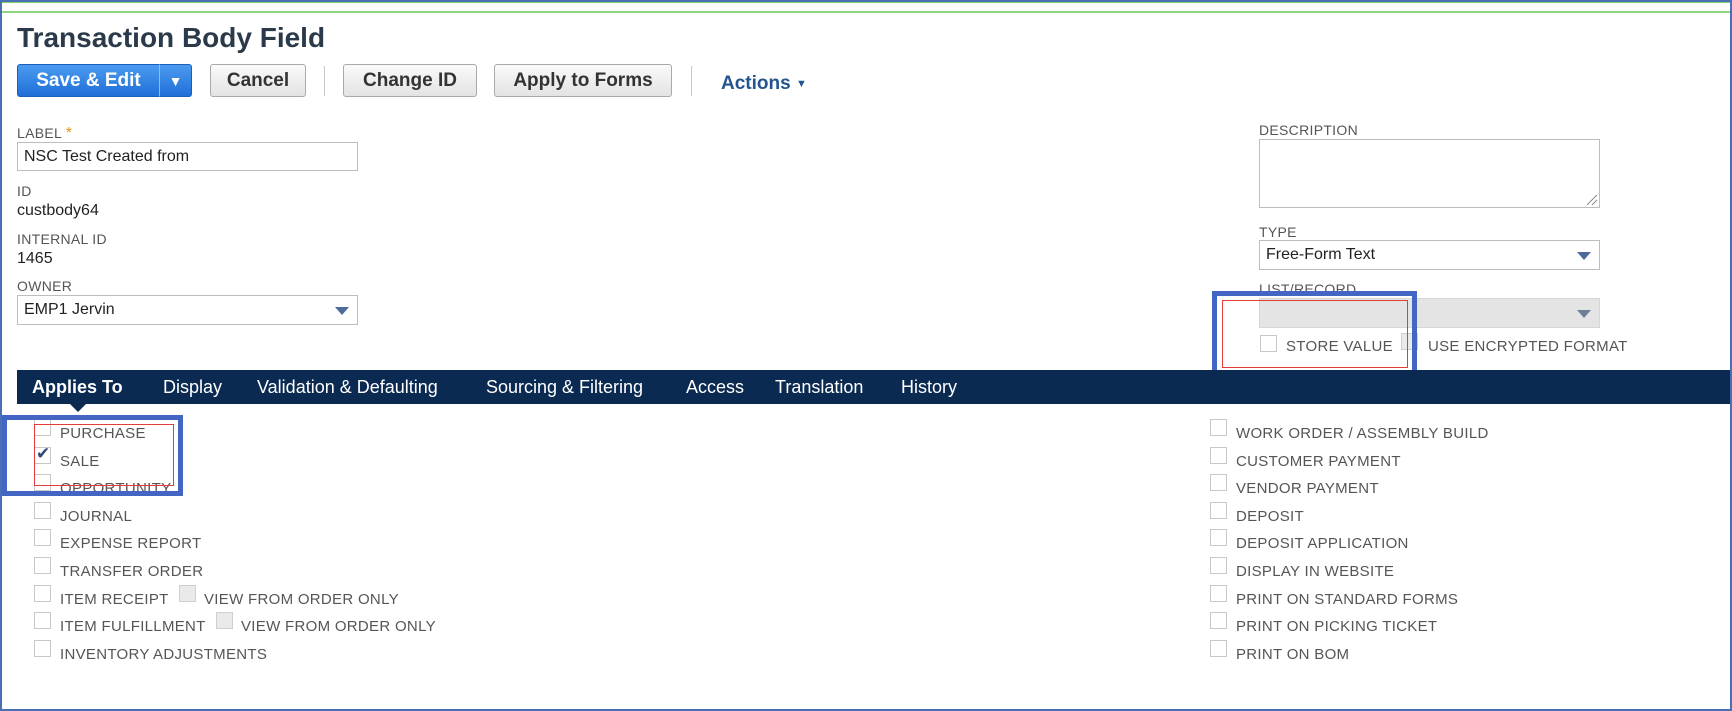 This screenshot has height=711, width=1732. Describe the element at coordinates (1315, 571) in the screenshot. I see `applies-right-checkbox-label: DISPLAY IN WEBSITE` at that location.